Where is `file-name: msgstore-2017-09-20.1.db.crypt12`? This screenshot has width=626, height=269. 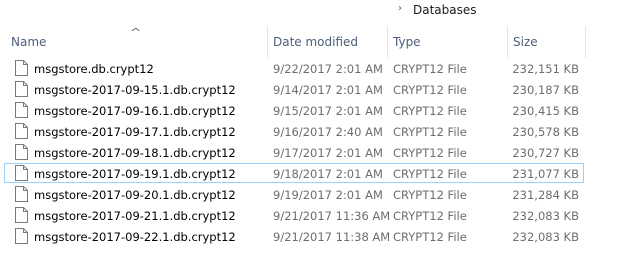
file-name: msgstore-2017-09-20.1.db.crypt12 is located at coordinates (135, 195).